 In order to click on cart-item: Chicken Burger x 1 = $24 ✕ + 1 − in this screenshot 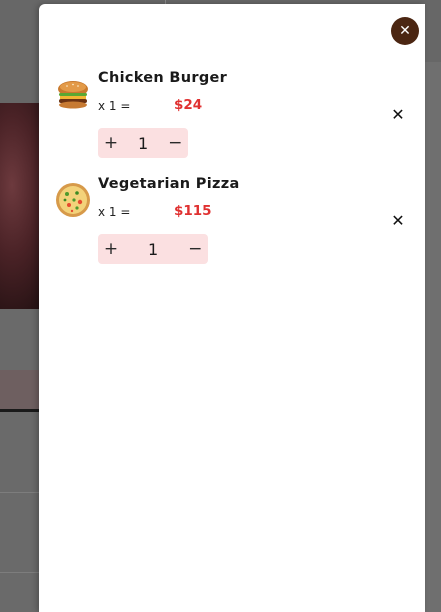, I will do `click(232, 118)`.